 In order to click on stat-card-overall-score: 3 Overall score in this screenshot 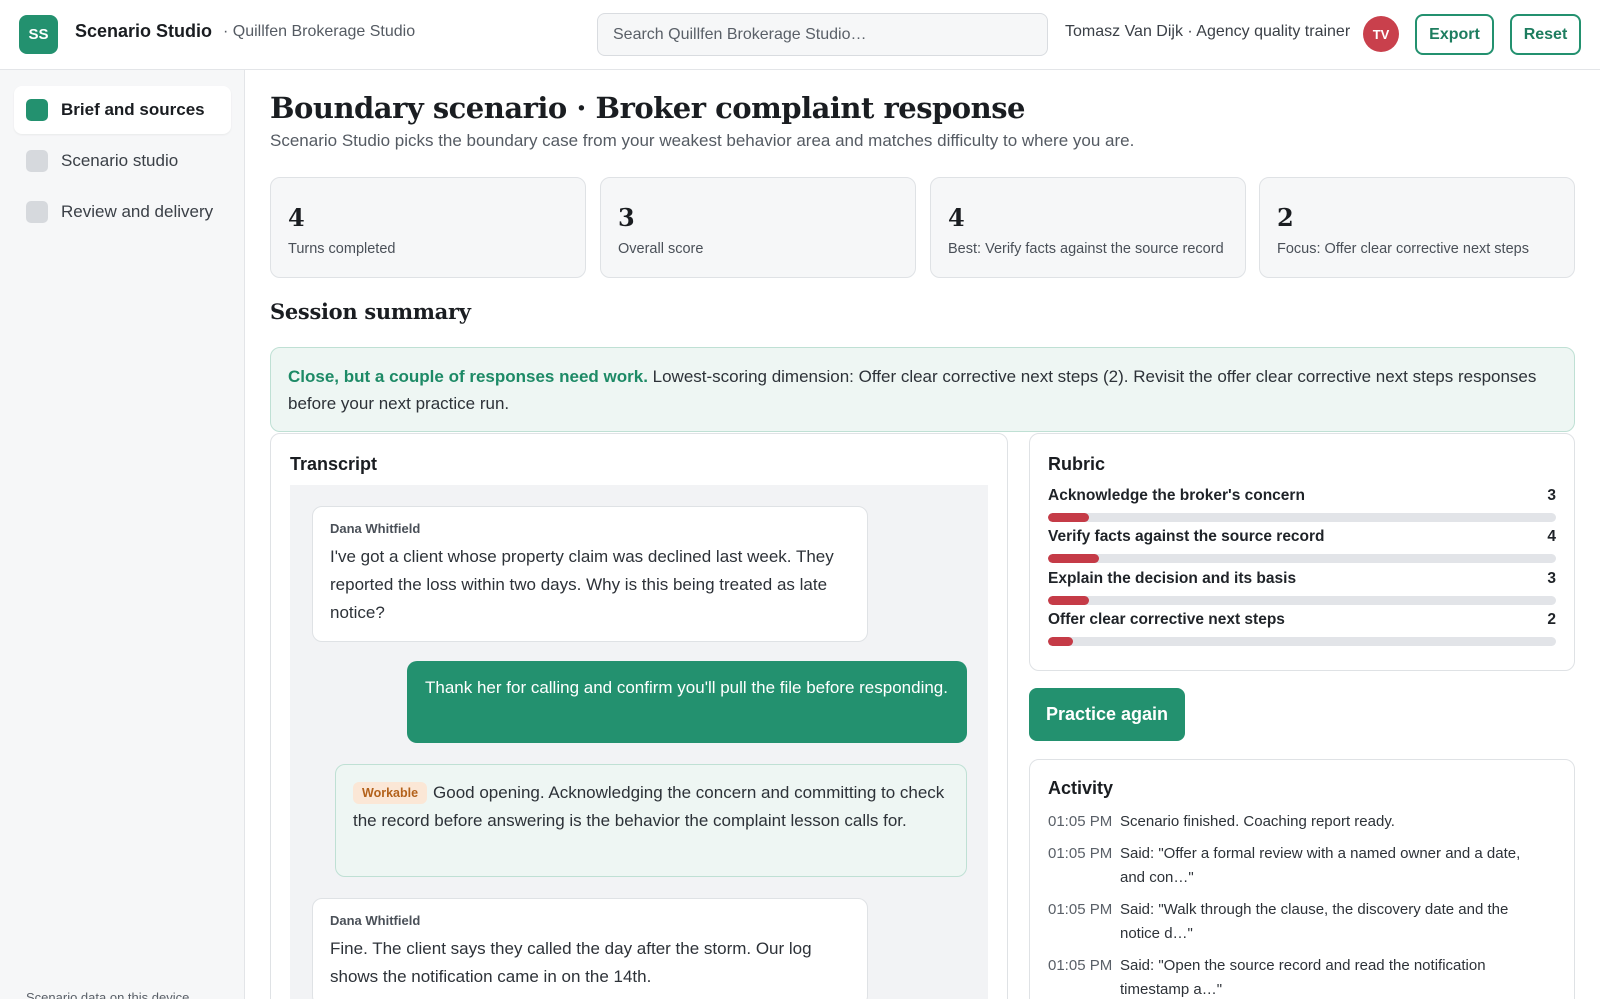, I will do `click(758, 227)`.